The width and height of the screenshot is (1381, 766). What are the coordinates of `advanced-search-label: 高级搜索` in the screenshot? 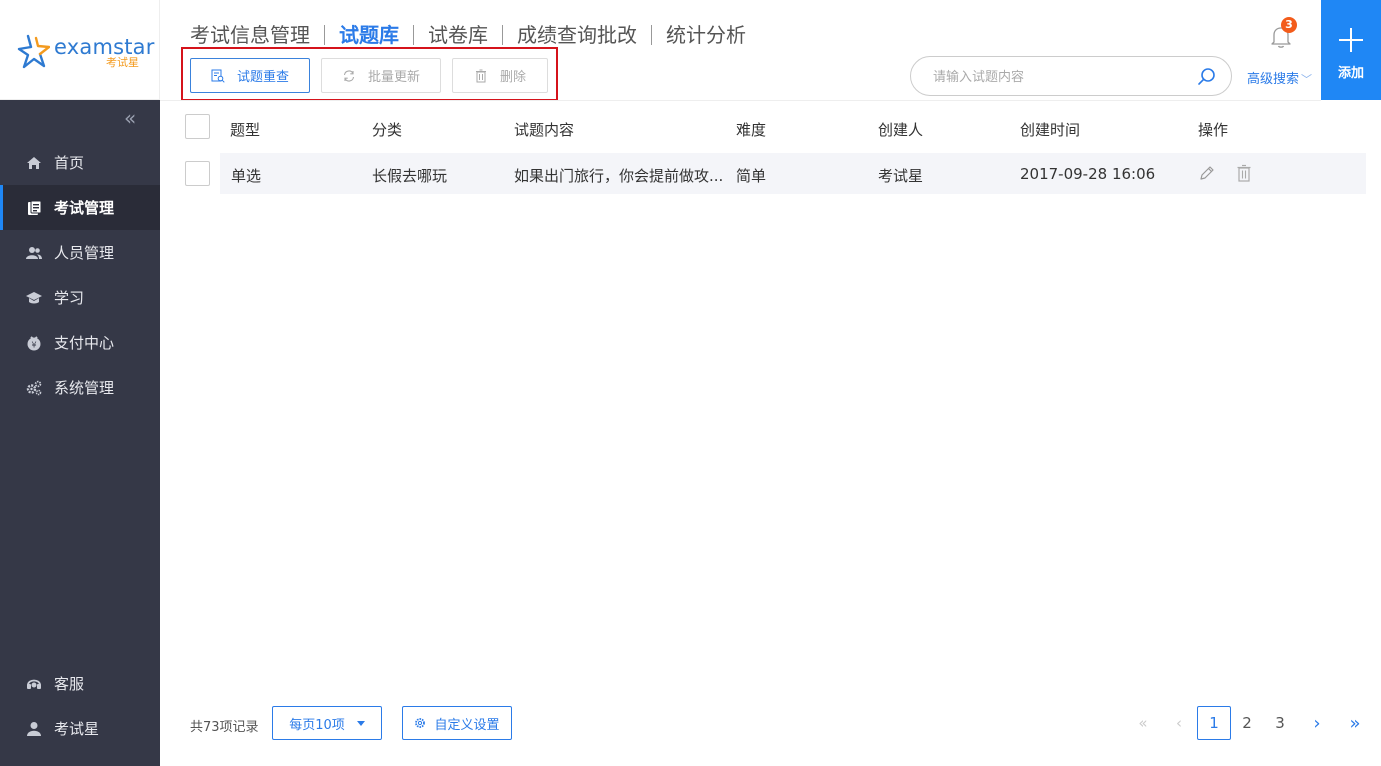 It's located at (1273, 79).